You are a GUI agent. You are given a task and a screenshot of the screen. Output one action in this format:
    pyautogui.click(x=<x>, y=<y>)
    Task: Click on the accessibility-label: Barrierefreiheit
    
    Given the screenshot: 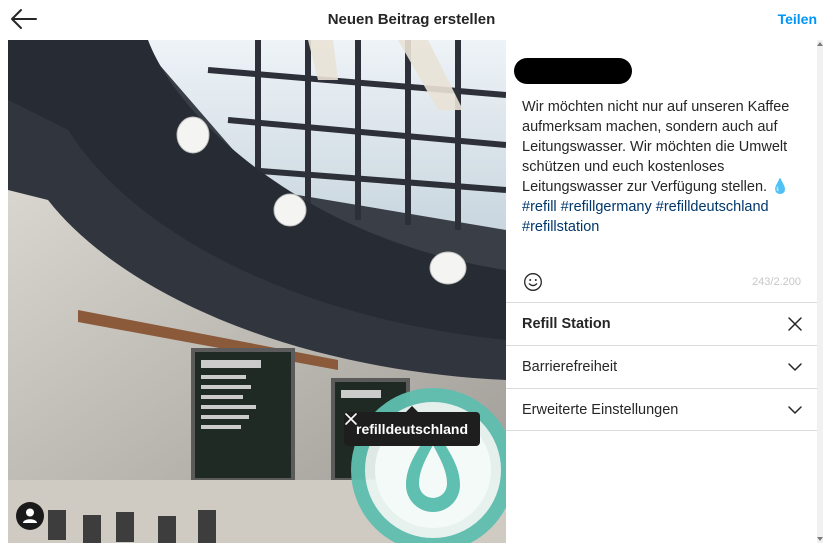 What is the action you would take?
    pyautogui.click(x=570, y=367)
    